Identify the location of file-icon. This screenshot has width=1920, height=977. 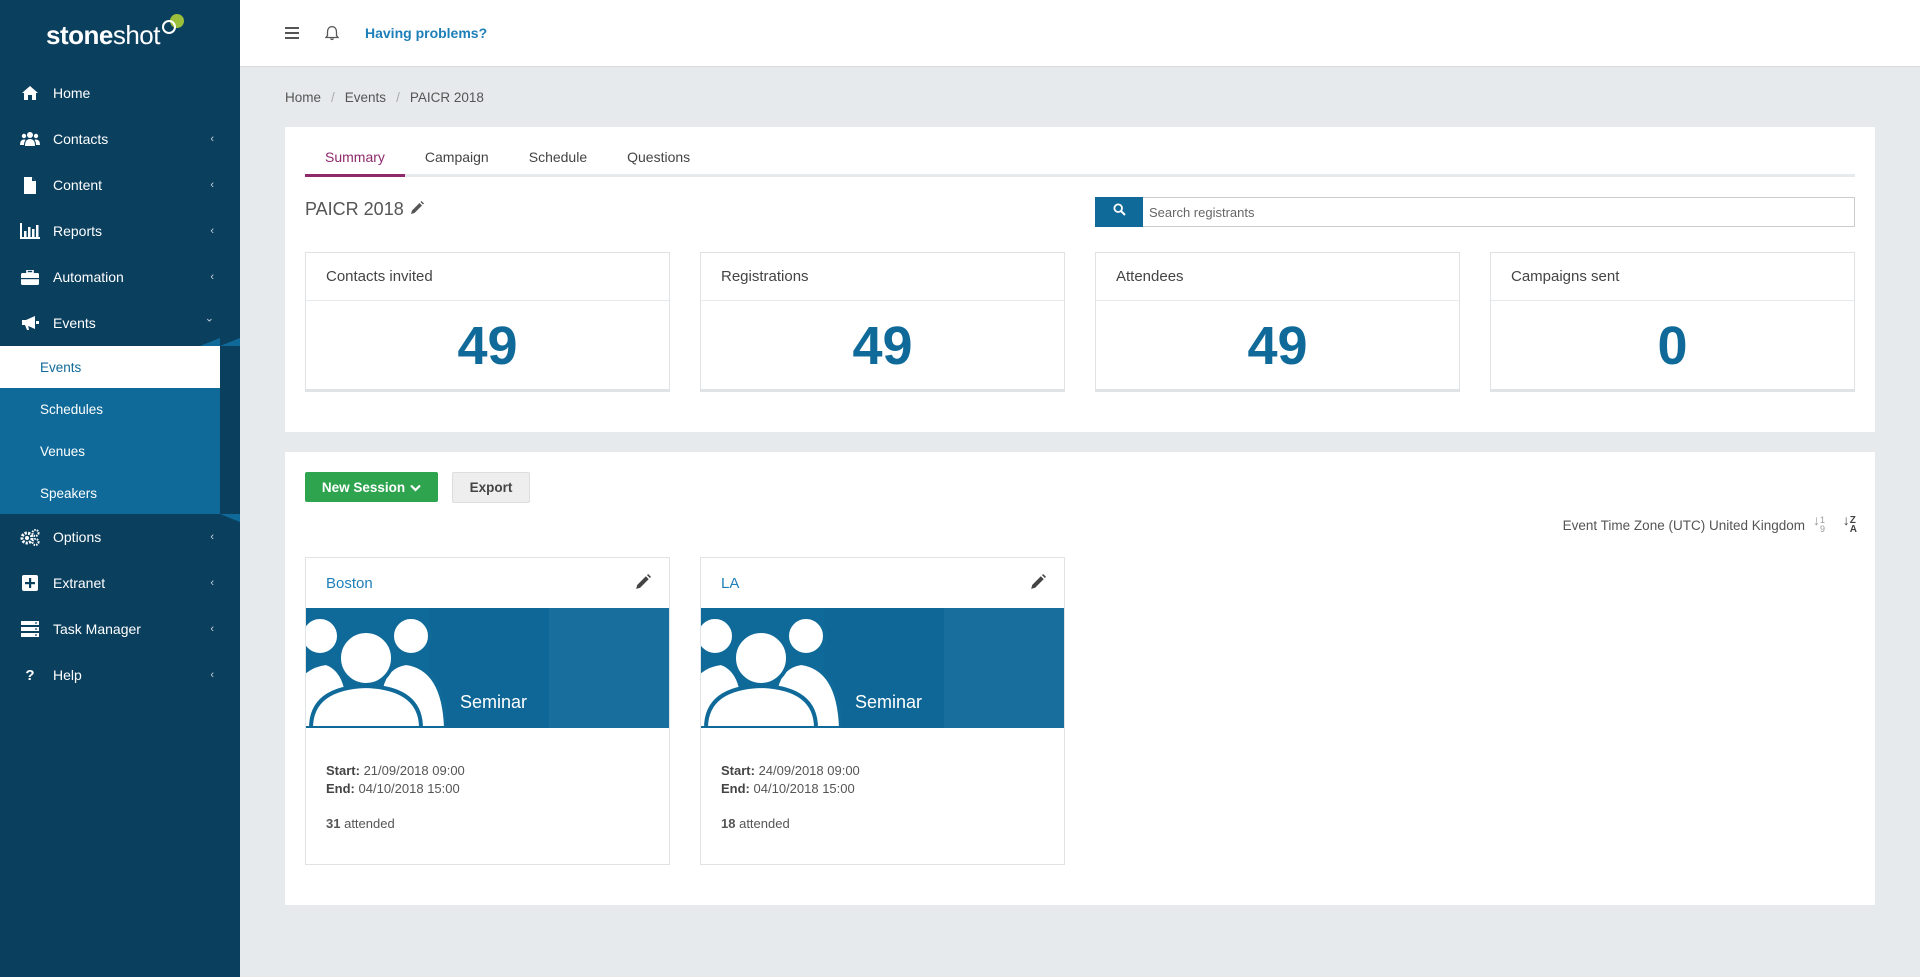
(30, 185).